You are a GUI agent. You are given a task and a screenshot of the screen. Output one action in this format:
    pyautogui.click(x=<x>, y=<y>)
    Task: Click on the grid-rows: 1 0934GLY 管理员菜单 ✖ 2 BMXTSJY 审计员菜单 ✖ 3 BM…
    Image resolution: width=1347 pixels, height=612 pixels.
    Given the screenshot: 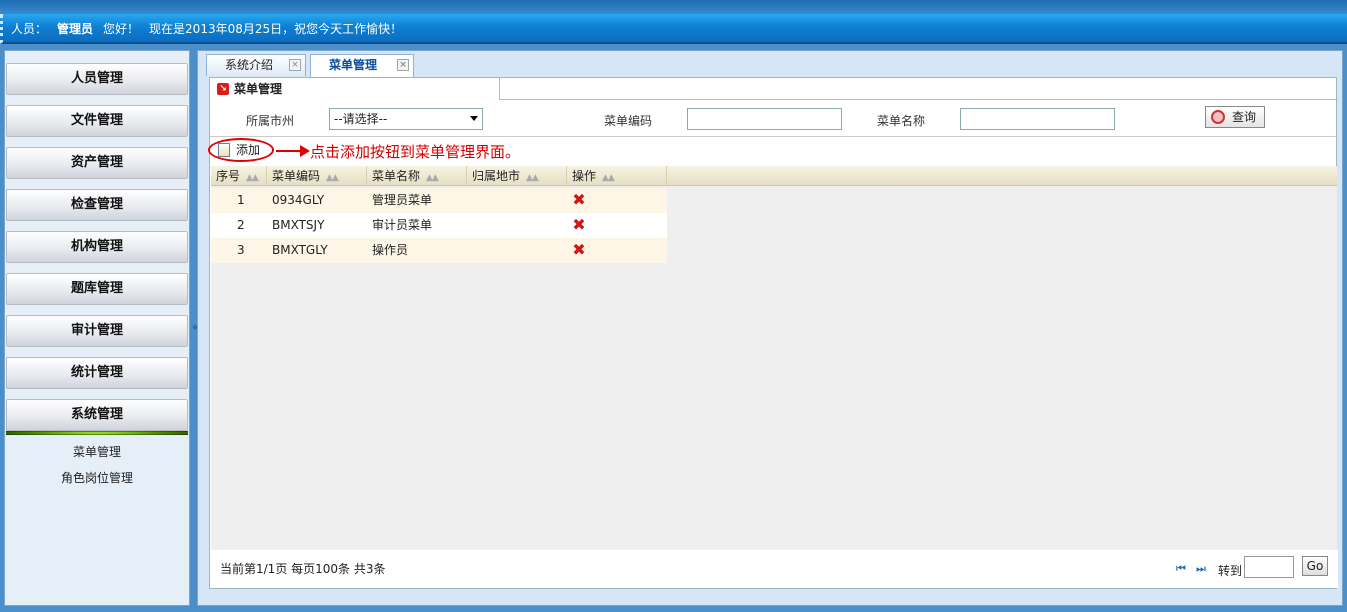 What is the action you would take?
    pyautogui.click(x=439, y=225)
    